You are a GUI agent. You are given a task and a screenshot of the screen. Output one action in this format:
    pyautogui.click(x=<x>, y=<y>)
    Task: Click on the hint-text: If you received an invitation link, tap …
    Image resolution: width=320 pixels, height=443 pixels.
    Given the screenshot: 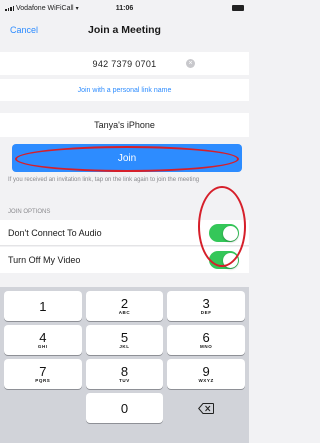 What is the action you would take?
    pyautogui.click(x=104, y=180)
    